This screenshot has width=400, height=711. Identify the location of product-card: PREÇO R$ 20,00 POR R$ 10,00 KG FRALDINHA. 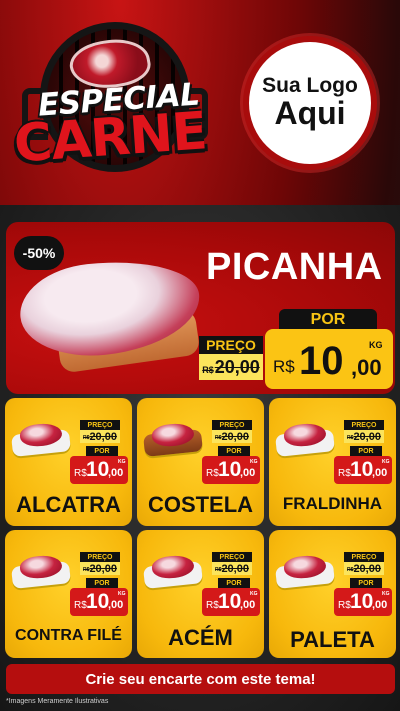
(332, 462).